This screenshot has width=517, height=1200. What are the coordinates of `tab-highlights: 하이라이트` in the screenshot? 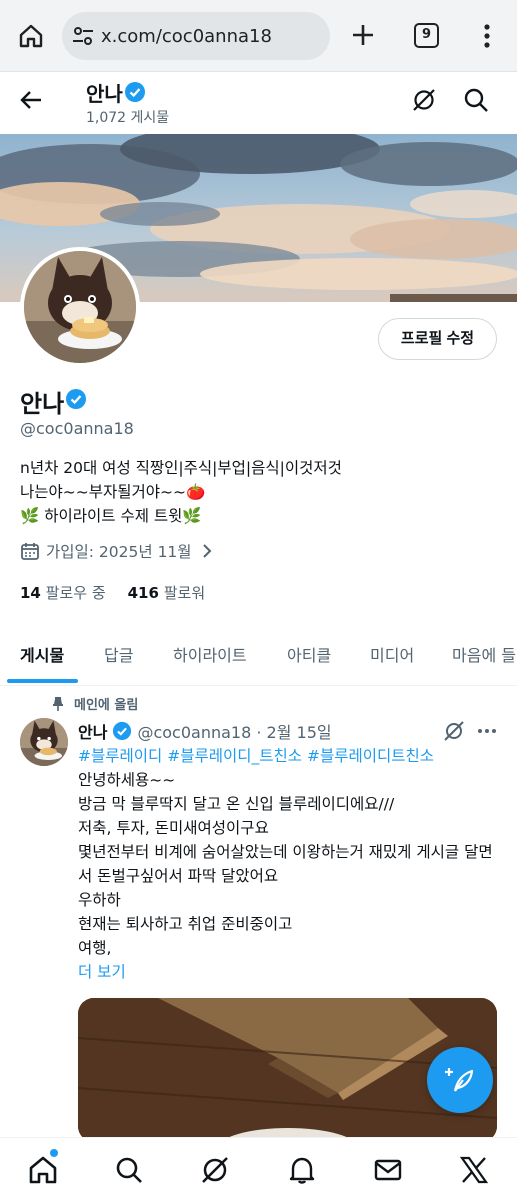 It's located at (210, 654).